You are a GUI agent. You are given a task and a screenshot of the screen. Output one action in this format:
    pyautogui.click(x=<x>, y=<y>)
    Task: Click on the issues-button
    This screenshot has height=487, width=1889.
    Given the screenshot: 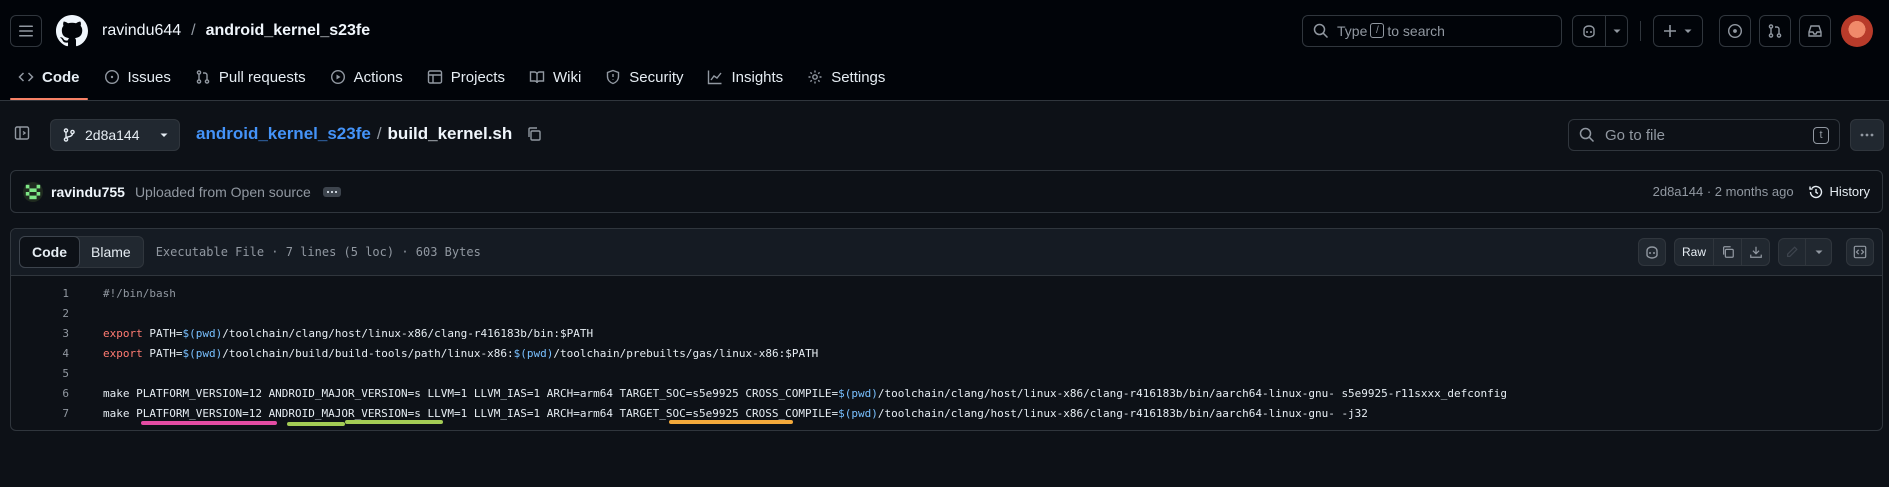 What is the action you would take?
    pyautogui.click(x=1735, y=30)
    